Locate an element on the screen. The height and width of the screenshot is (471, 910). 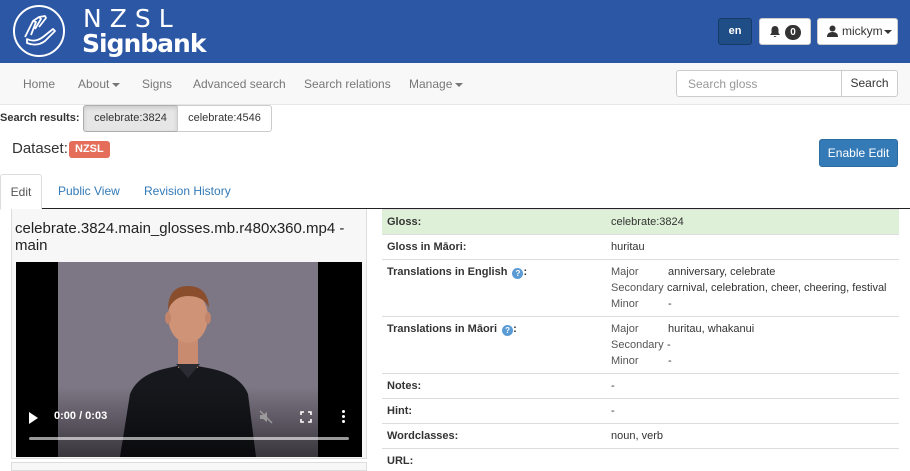
nav-advanced-search: Advanced search is located at coordinates (239, 84).